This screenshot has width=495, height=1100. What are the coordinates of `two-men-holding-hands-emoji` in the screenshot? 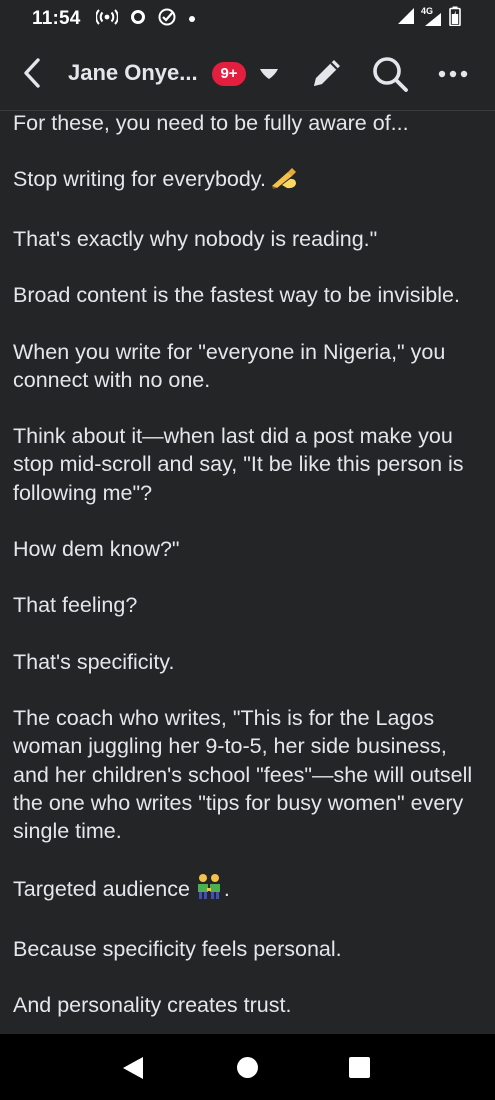 It's located at (209, 889).